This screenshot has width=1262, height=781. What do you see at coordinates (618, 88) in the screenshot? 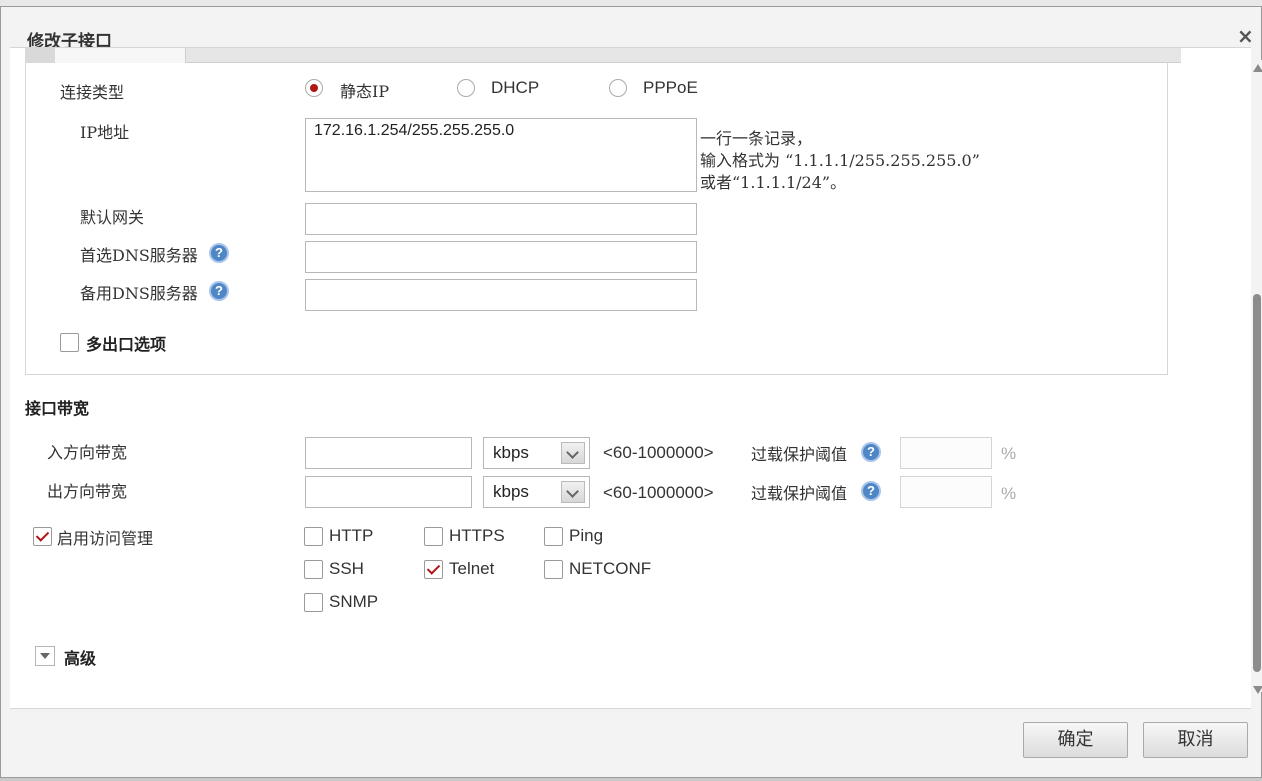
I see `radio-pppoe` at bounding box center [618, 88].